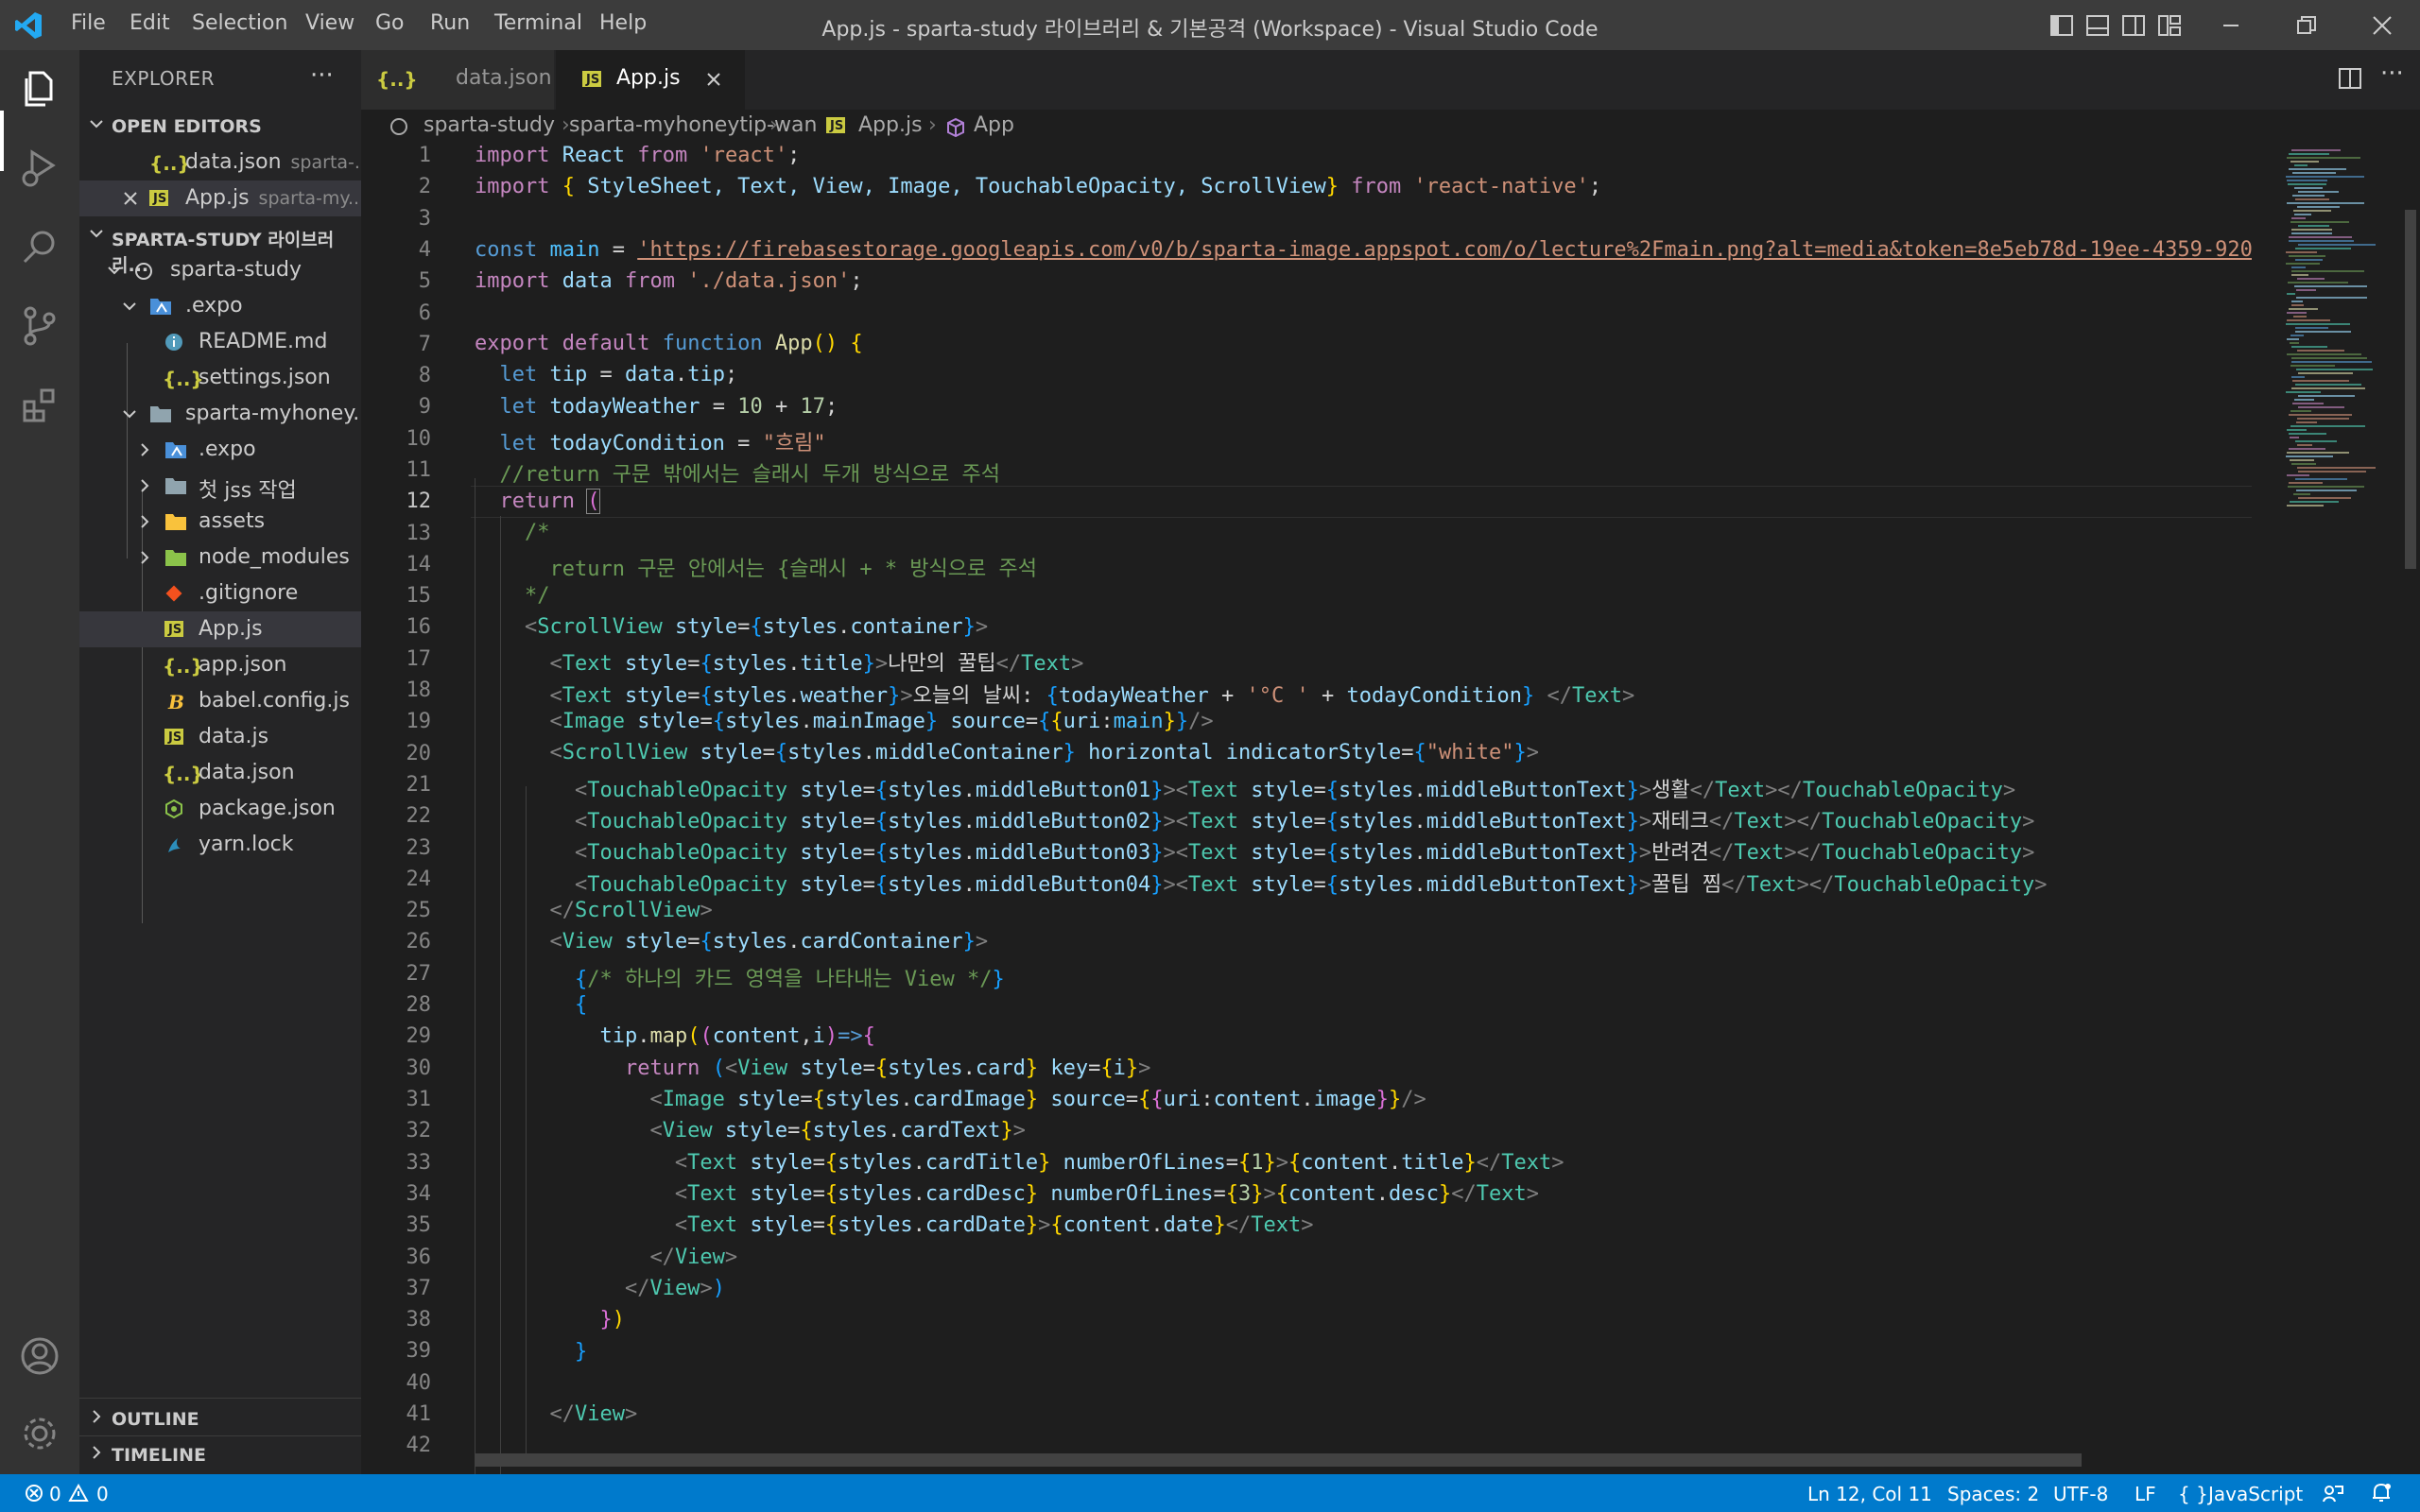 This screenshot has height=1512, width=2420. What do you see at coordinates (538, 23) in the screenshot?
I see `menu-terminal: Terminal` at bounding box center [538, 23].